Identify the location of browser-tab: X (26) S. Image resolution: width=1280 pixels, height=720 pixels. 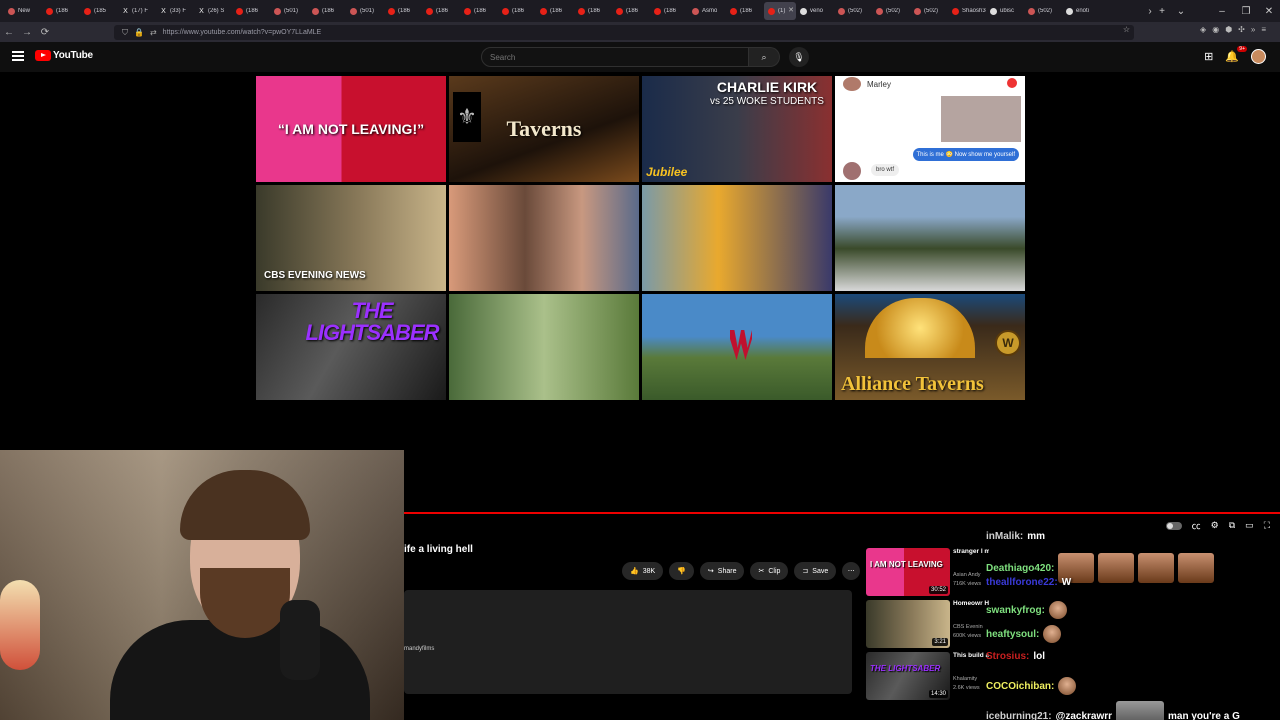
(213, 11).